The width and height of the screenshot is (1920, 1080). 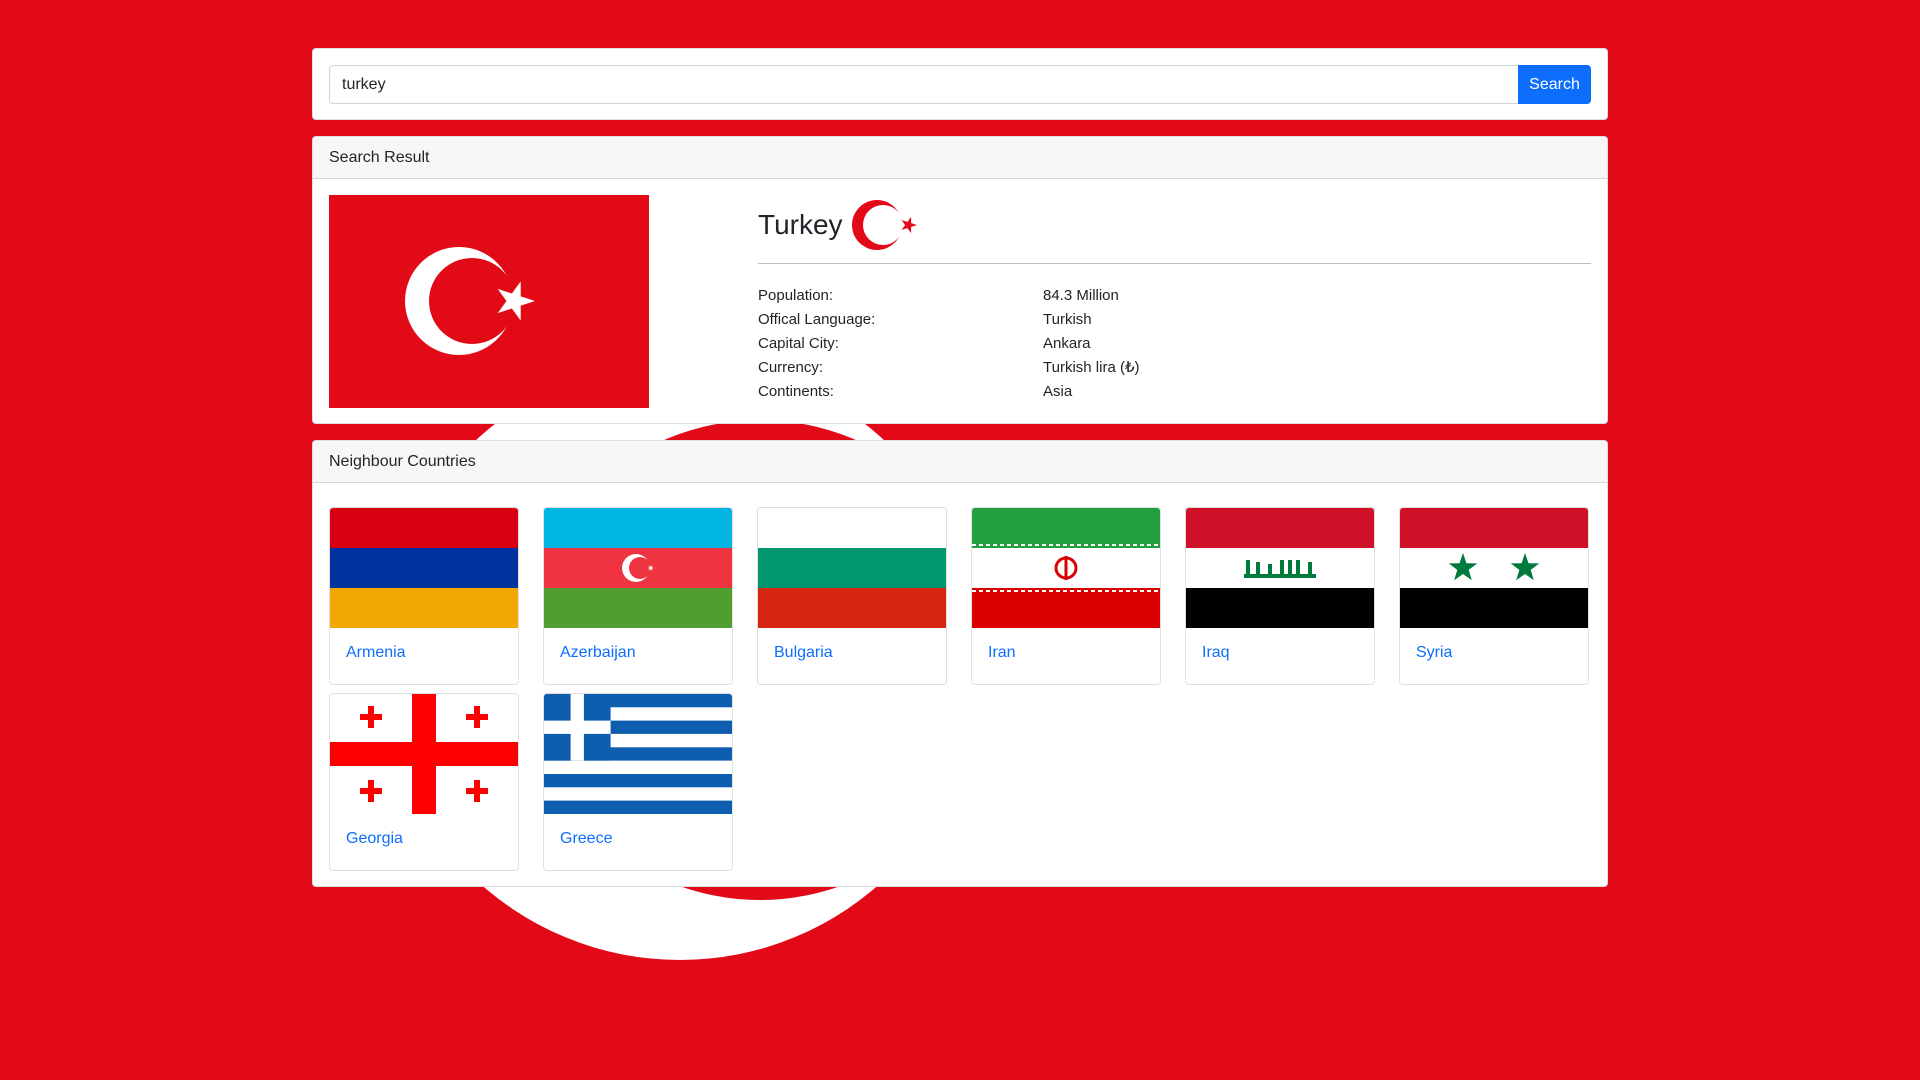 I want to click on greece-flag-icon, so click(x=638, y=754).